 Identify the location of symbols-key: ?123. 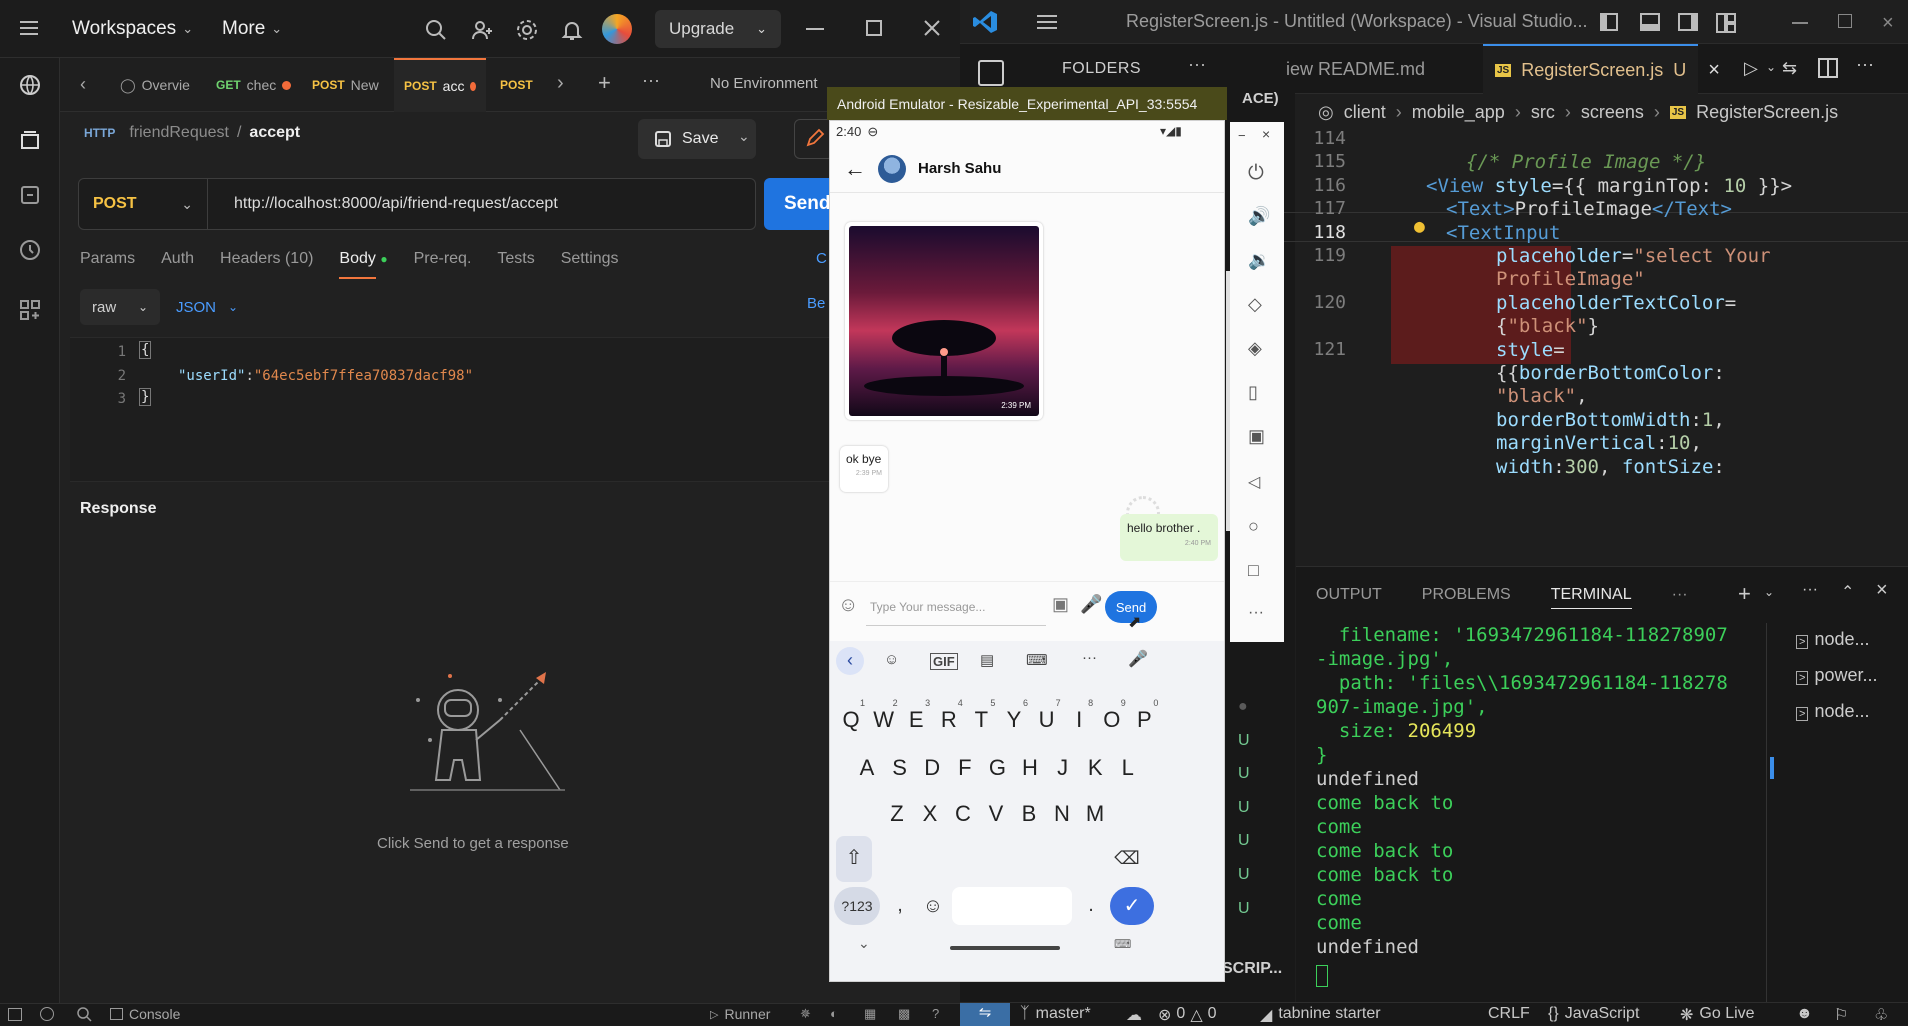
(857, 906).